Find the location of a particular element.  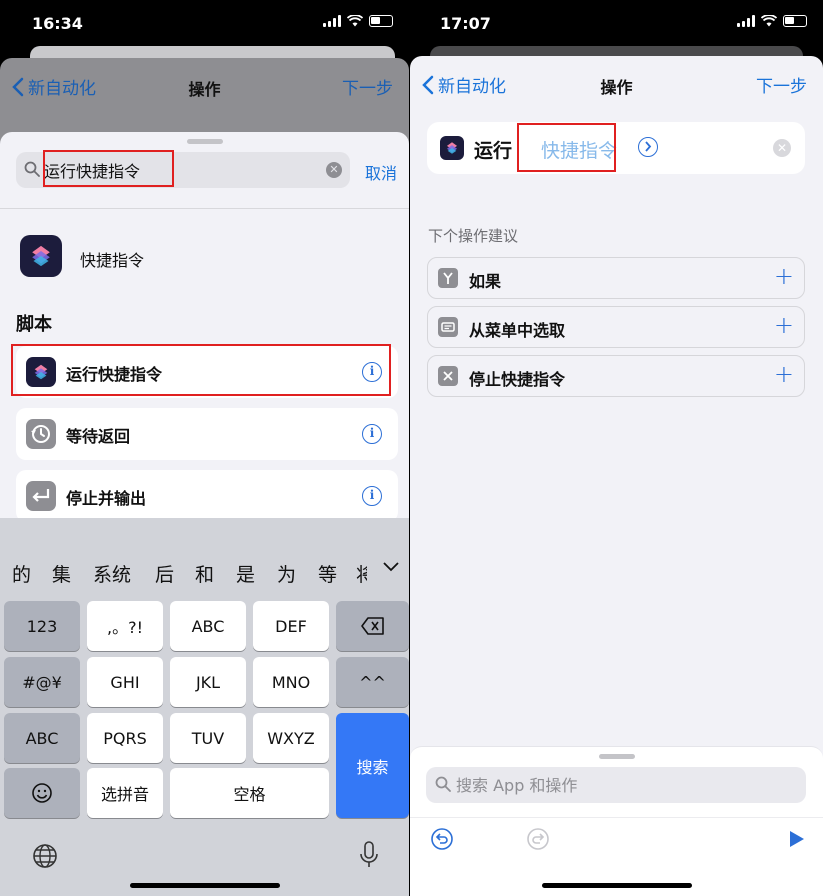

key-emoji is located at coordinates (42, 793).